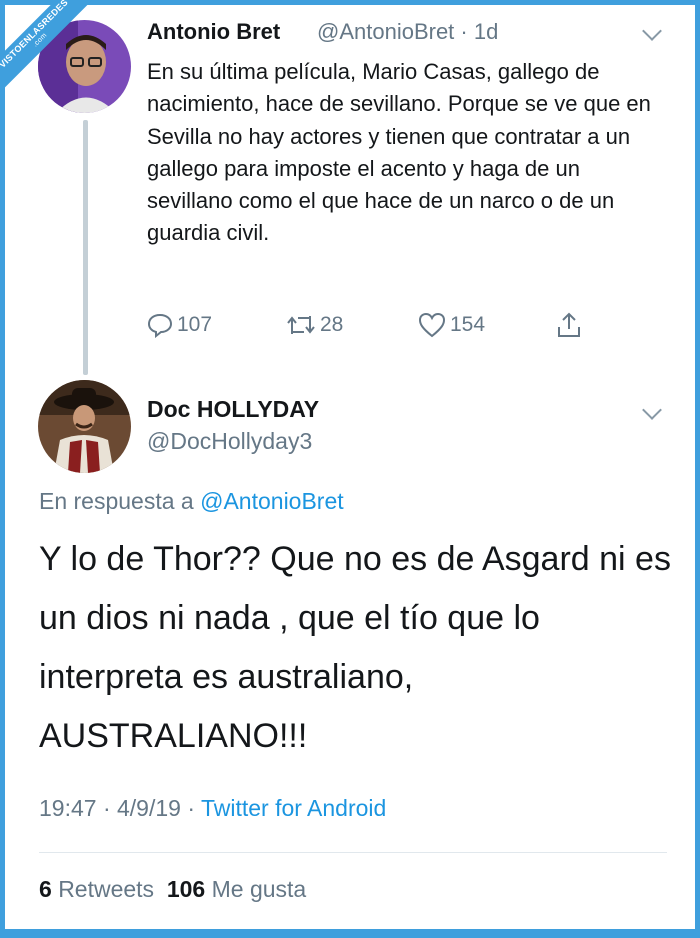  I want to click on reply-prefix: En respuesta a, so click(116, 501).